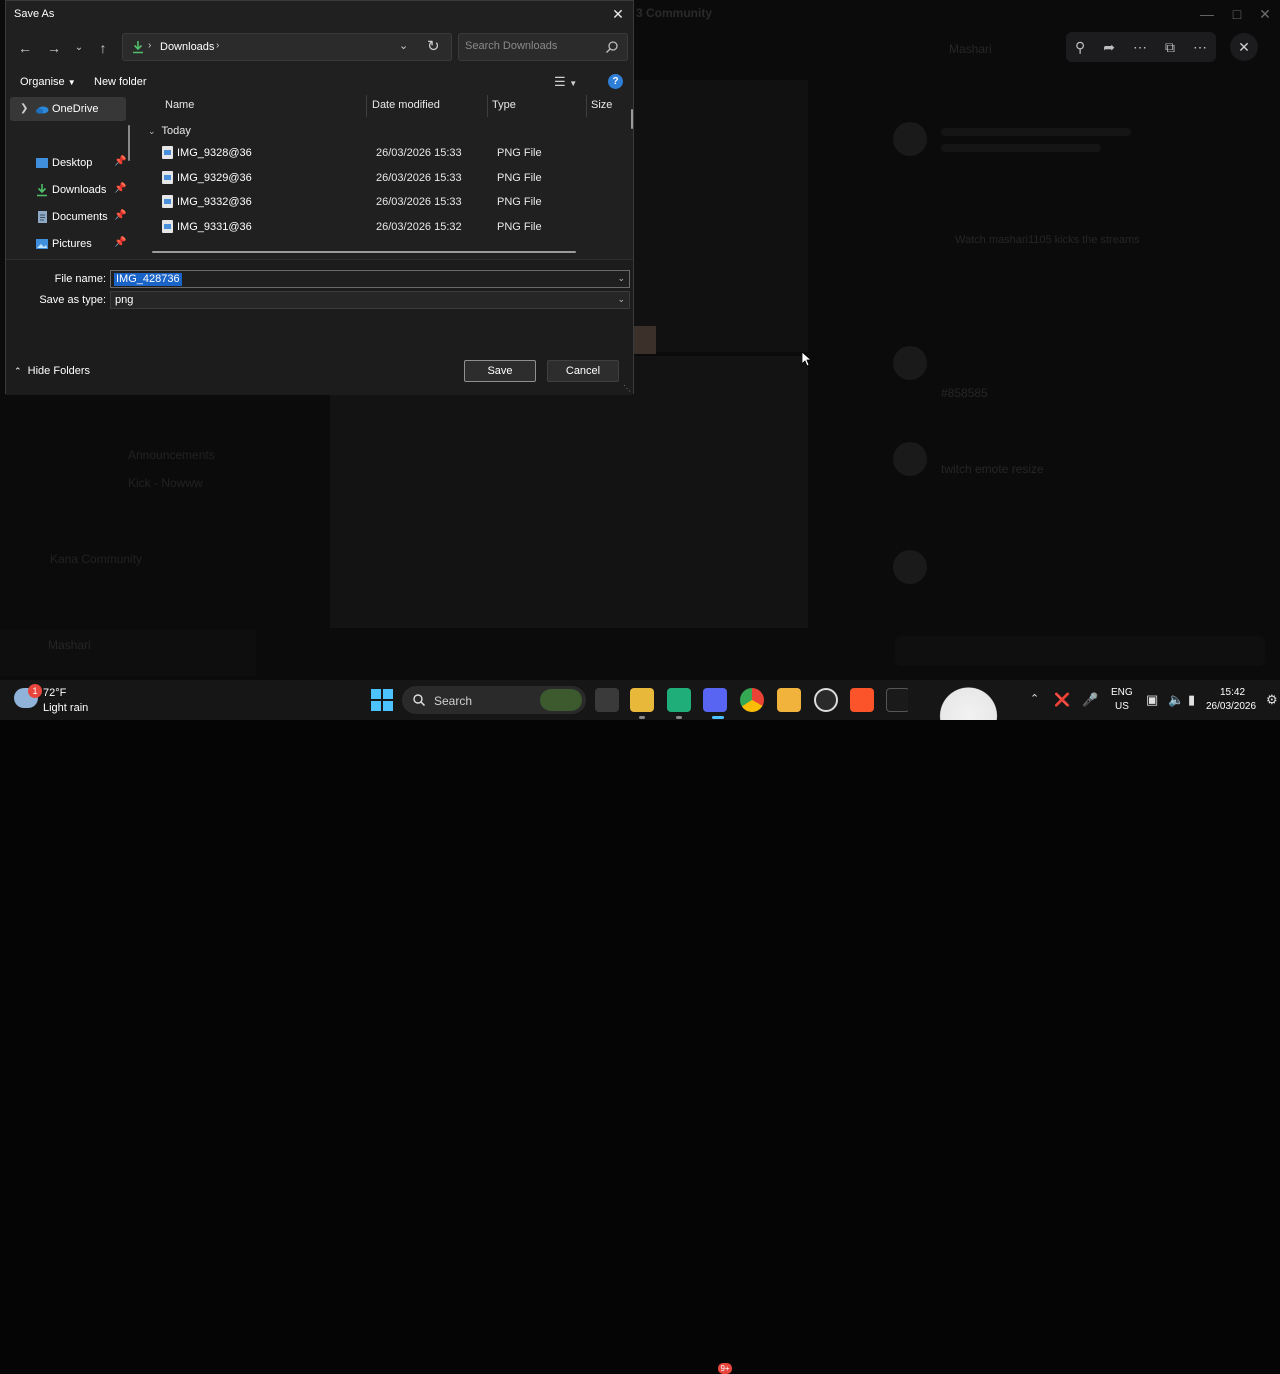 Image resolution: width=1280 pixels, height=1374 pixels. I want to click on hidden-tray-icon: ❌, so click(1062, 700).